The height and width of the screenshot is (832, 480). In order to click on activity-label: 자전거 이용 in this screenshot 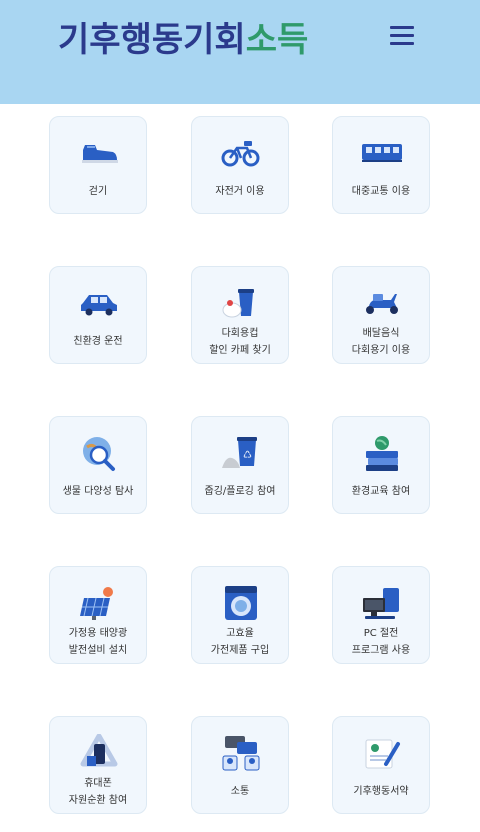, I will do `click(240, 191)`.